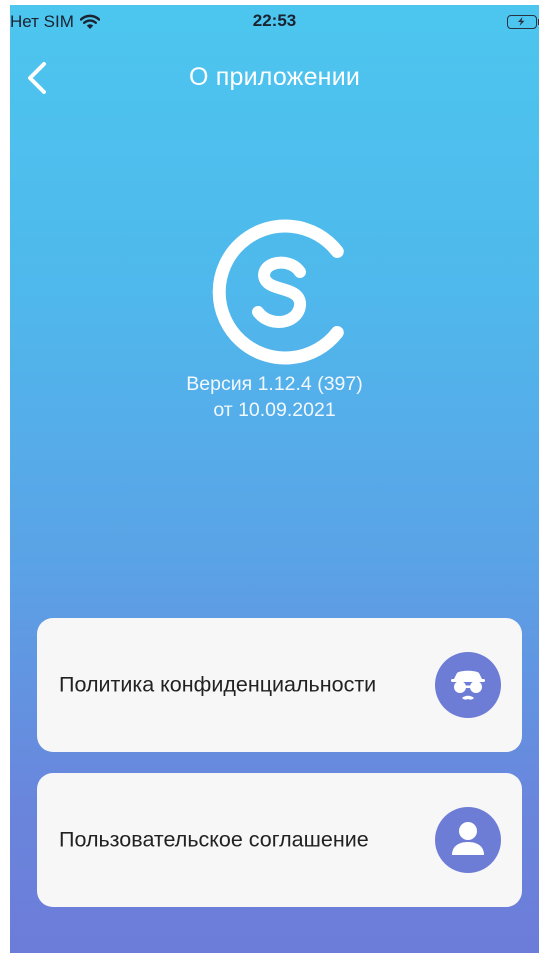 The image size is (539, 953). What do you see at coordinates (278, 292) in the screenshot?
I see `app-logo-icon` at bounding box center [278, 292].